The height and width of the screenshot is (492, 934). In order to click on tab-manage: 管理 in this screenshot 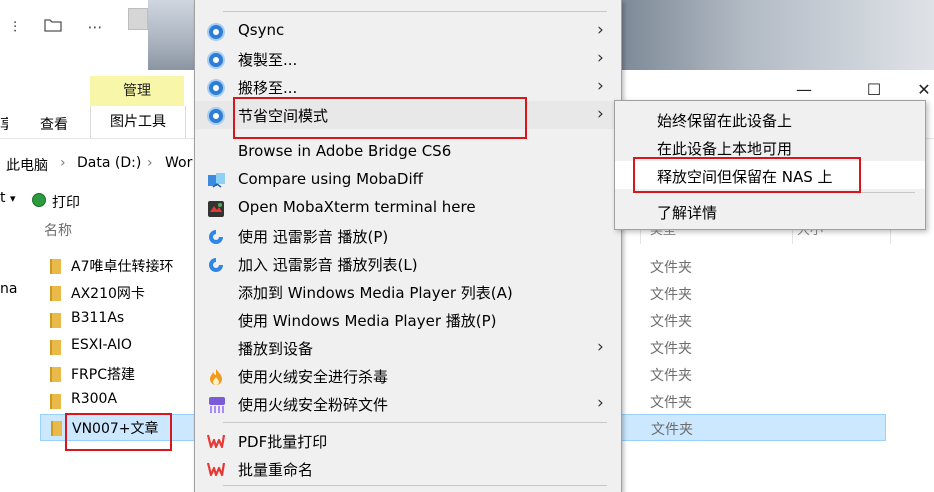, I will do `click(137, 91)`.